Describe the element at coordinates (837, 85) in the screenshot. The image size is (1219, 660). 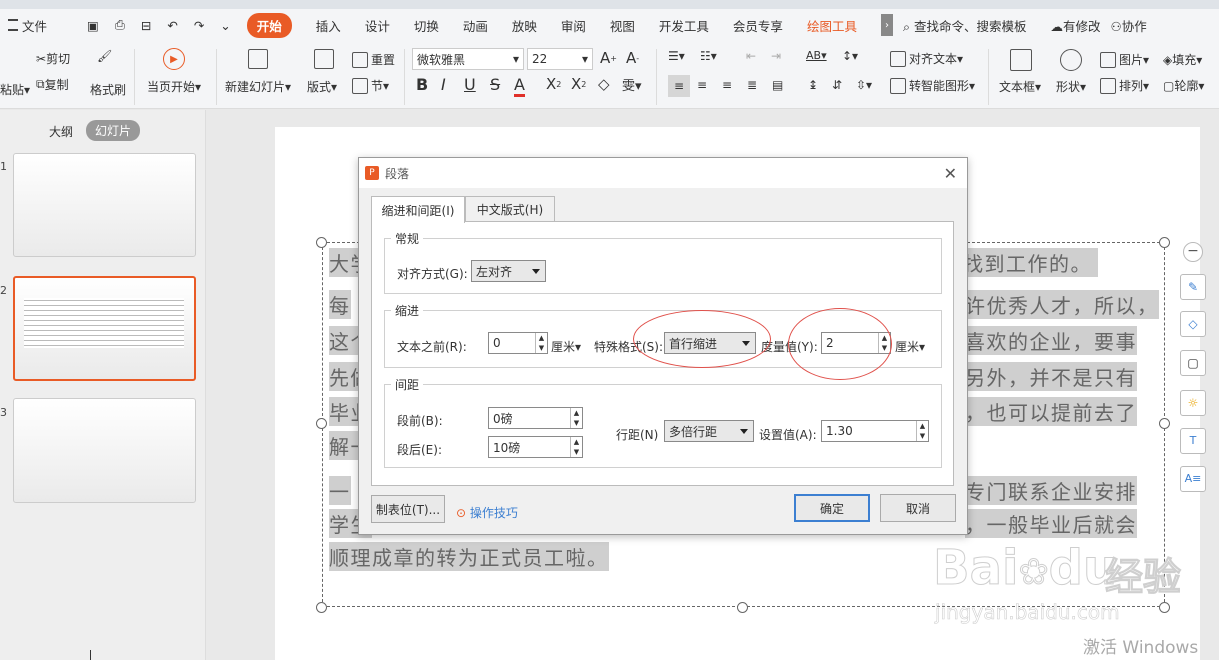
I see `paragraph-spacing-icon: ⇵` at that location.